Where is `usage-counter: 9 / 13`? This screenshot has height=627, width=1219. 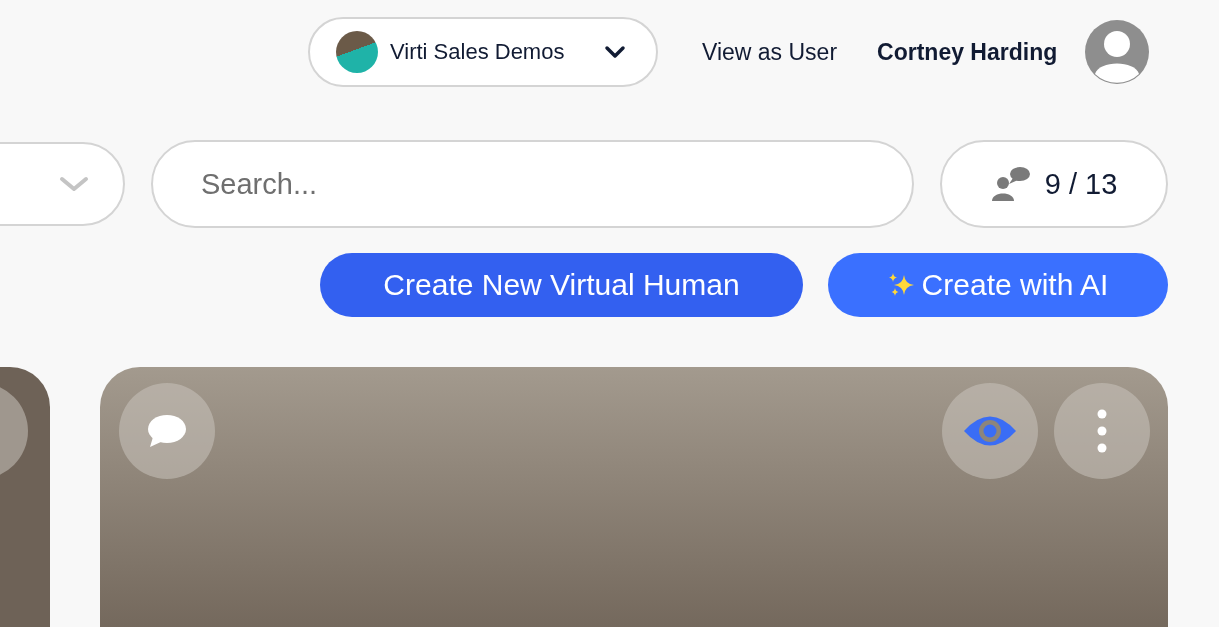 usage-counter: 9 / 13 is located at coordinates (1054, 184).